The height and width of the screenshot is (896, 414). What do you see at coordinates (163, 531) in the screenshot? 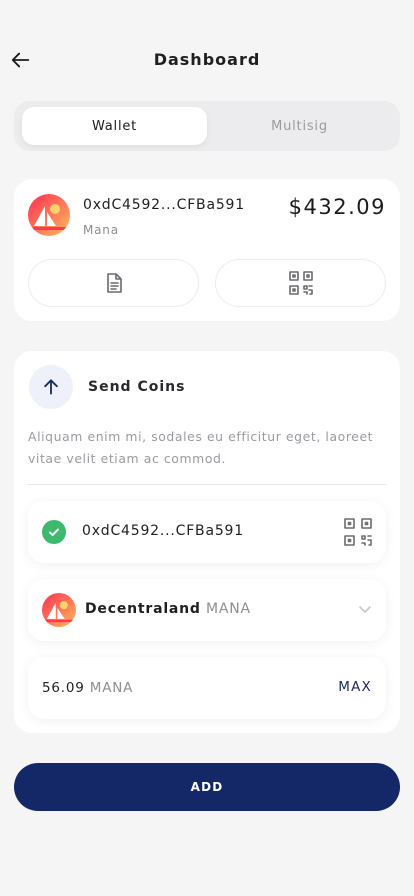
I see `recipient-address: 0xdC4592...CFBa591` at bounding box center [163, 531].